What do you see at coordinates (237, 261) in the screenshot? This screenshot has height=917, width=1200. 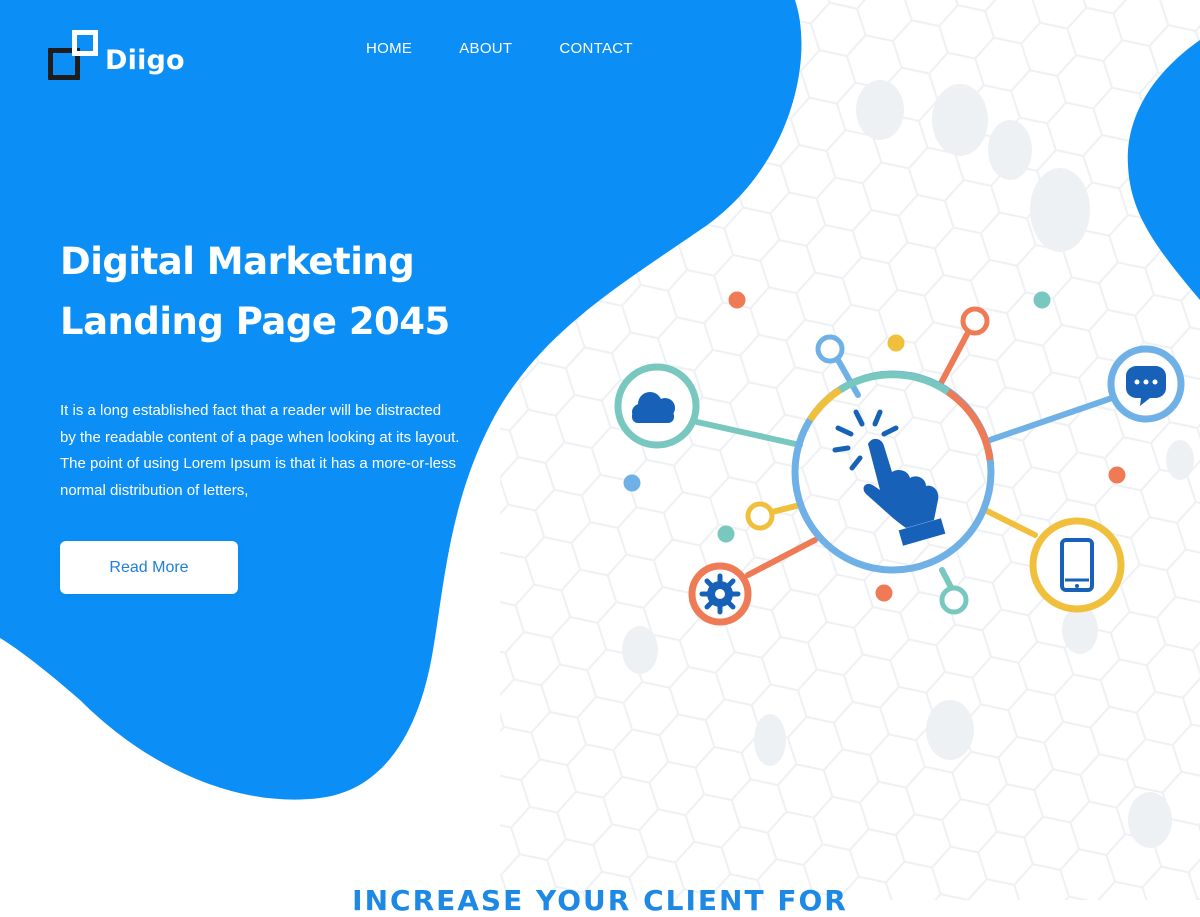 I see `hero-title-line-1: Digital Marketing` at bounding box center [237, 261].